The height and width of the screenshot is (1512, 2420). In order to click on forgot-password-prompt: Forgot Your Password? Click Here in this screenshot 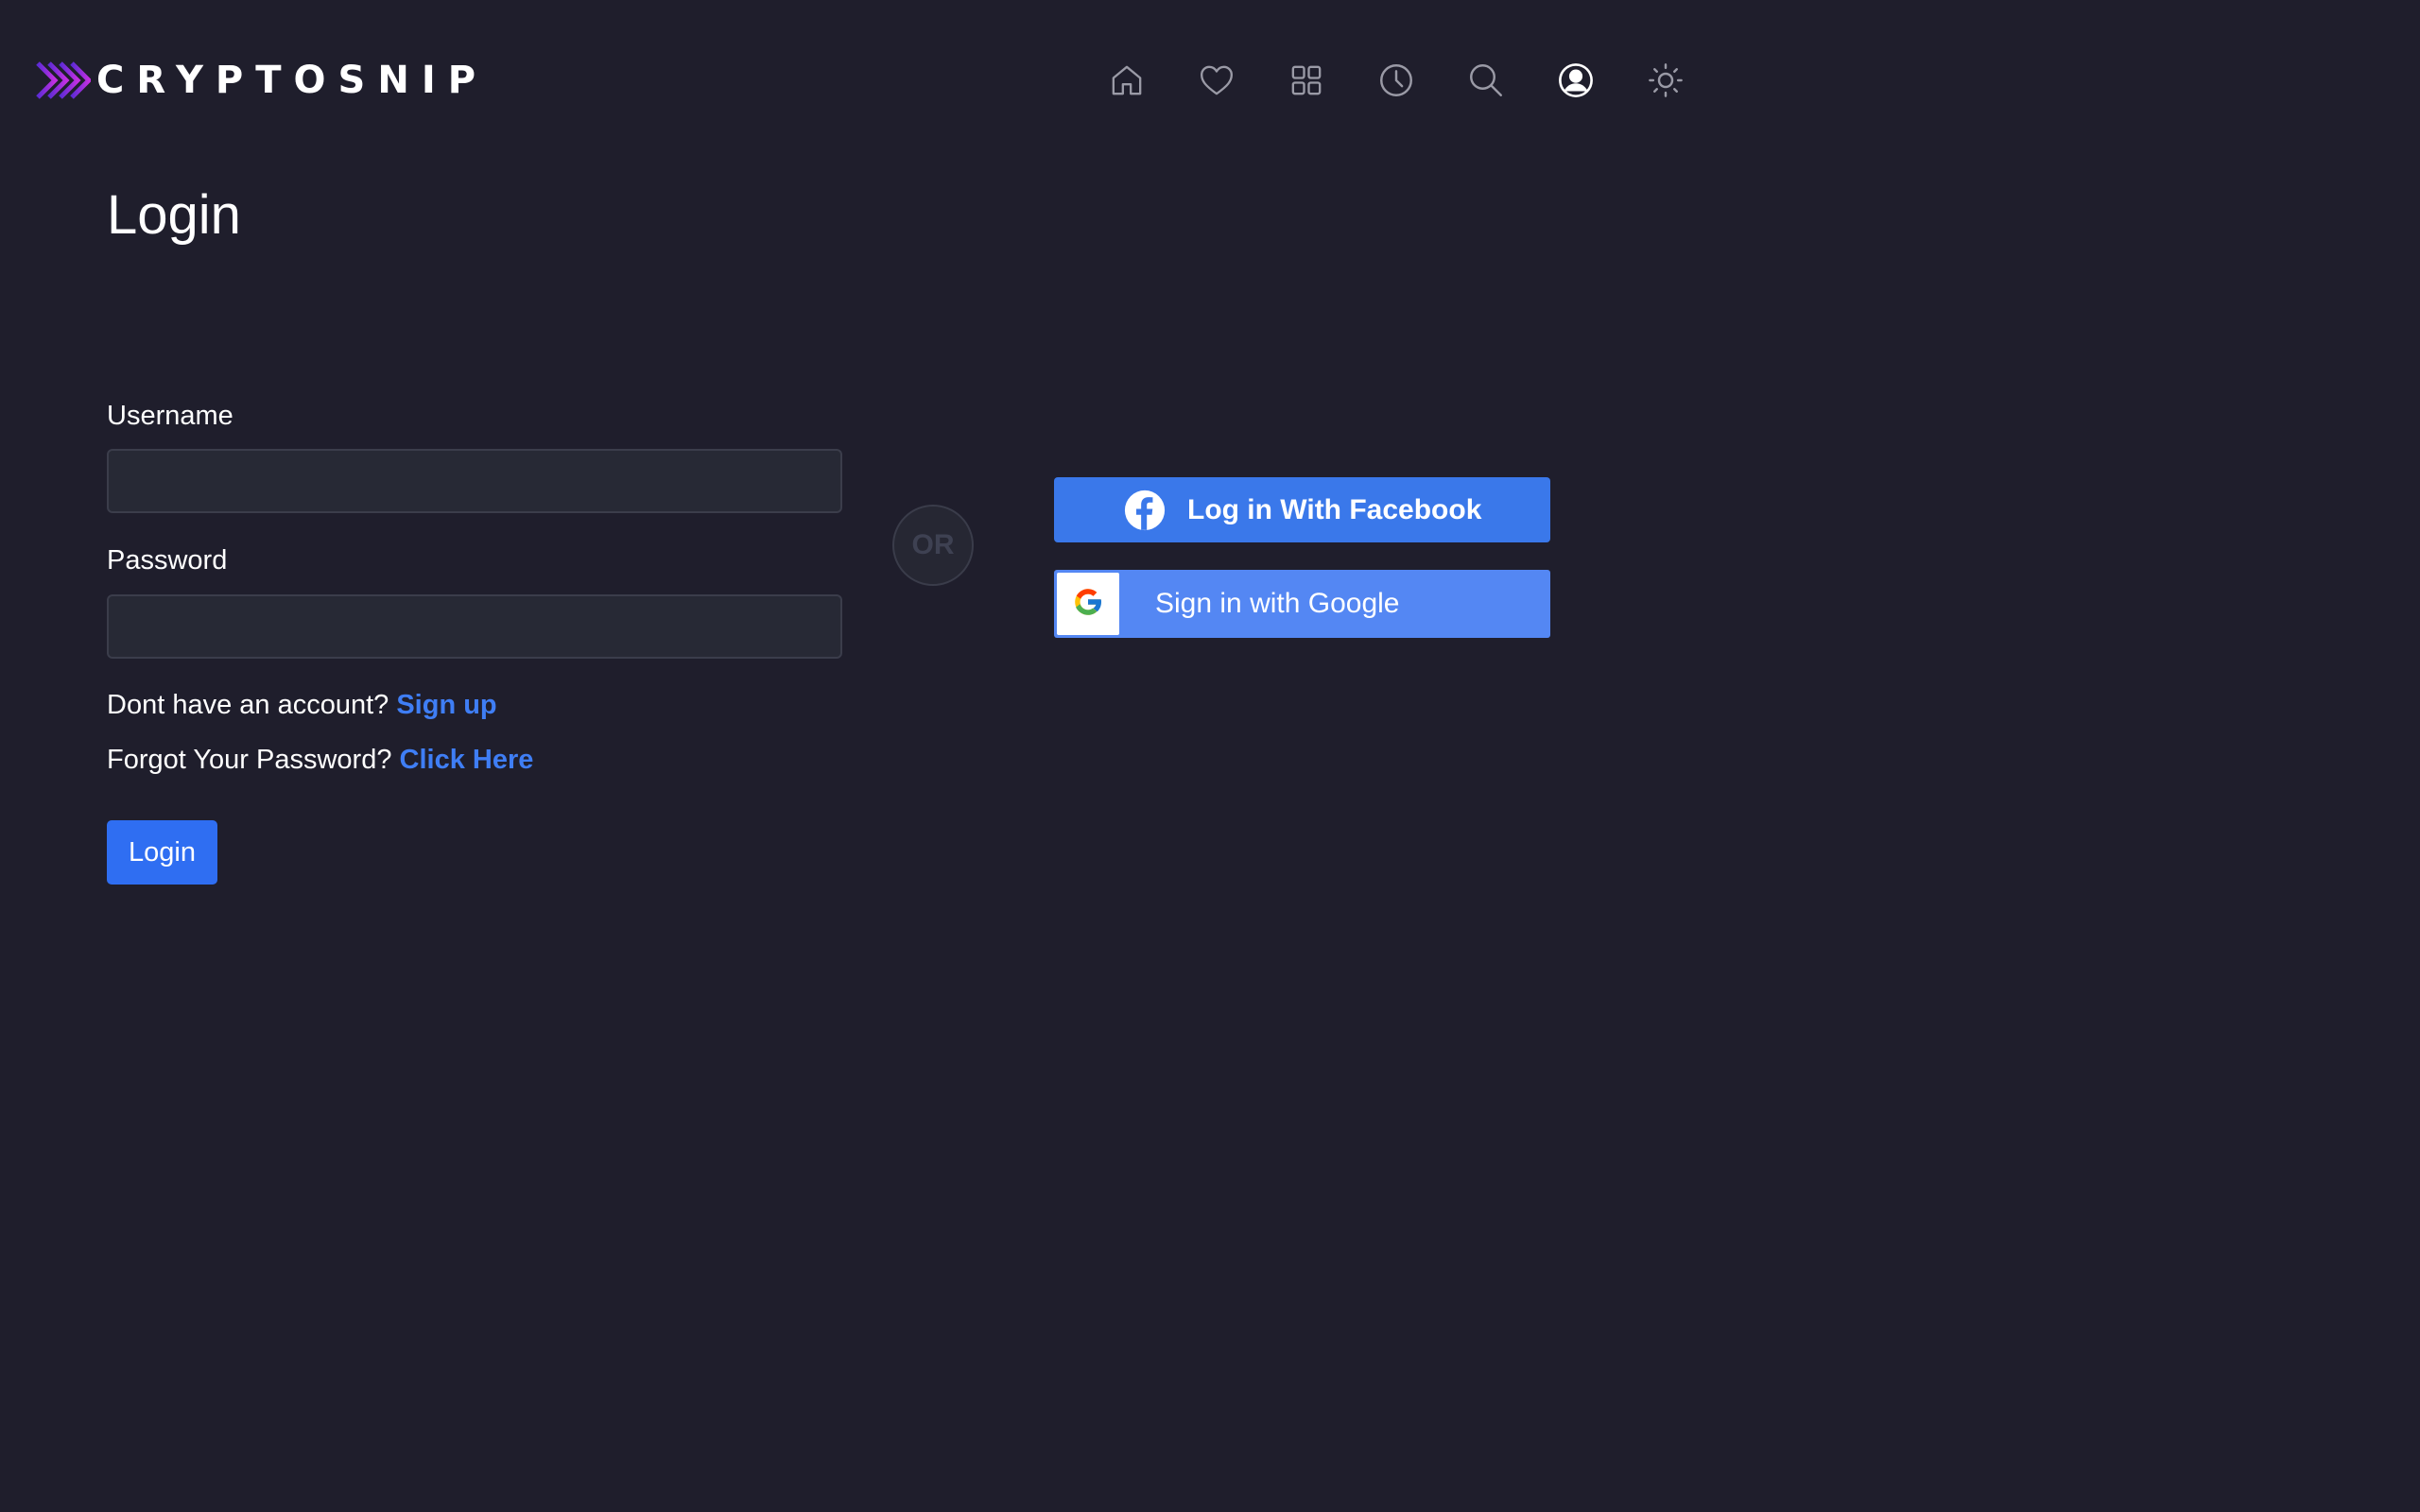, I will do `click(320, 760)`.